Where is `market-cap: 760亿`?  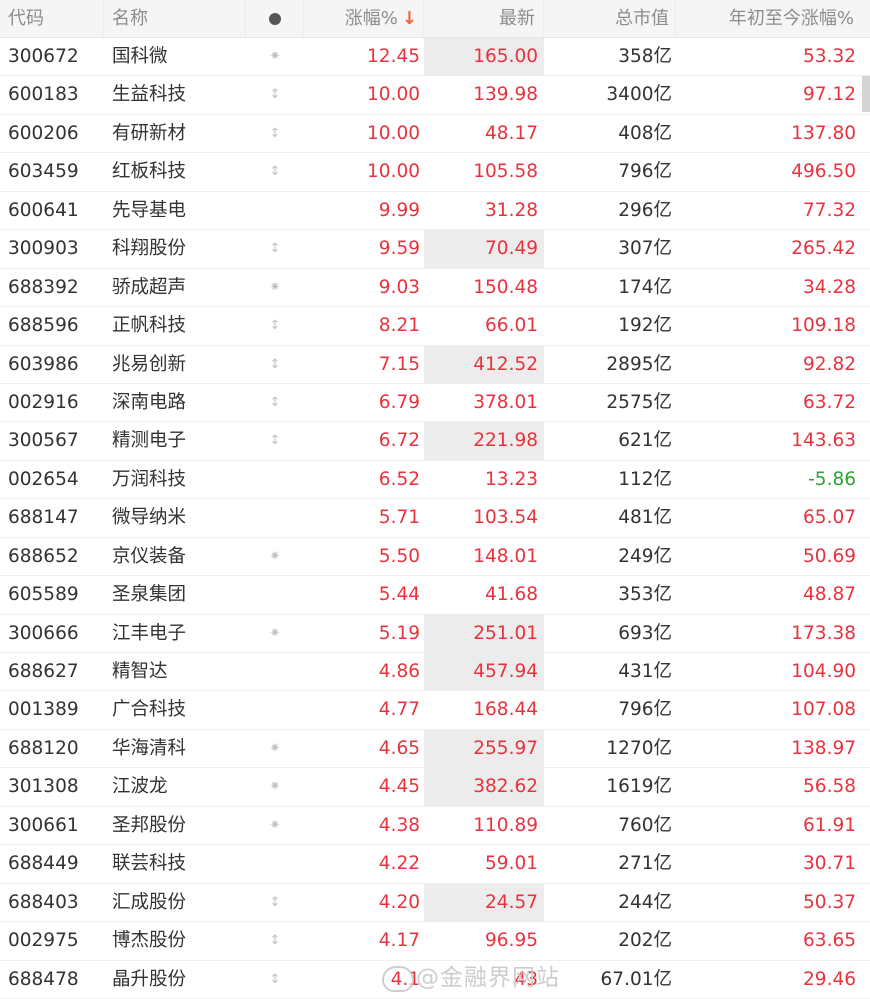
market-cap: 760亿 is located at coordinates (645, 825).